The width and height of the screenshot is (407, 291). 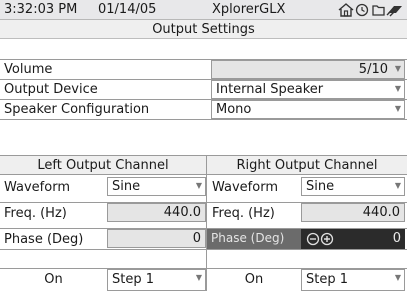 What do you see at coordinates (103, 165) in the screenshot?
I see `left-channel-header: Left Output Channel` at bounding box center [103, 165].